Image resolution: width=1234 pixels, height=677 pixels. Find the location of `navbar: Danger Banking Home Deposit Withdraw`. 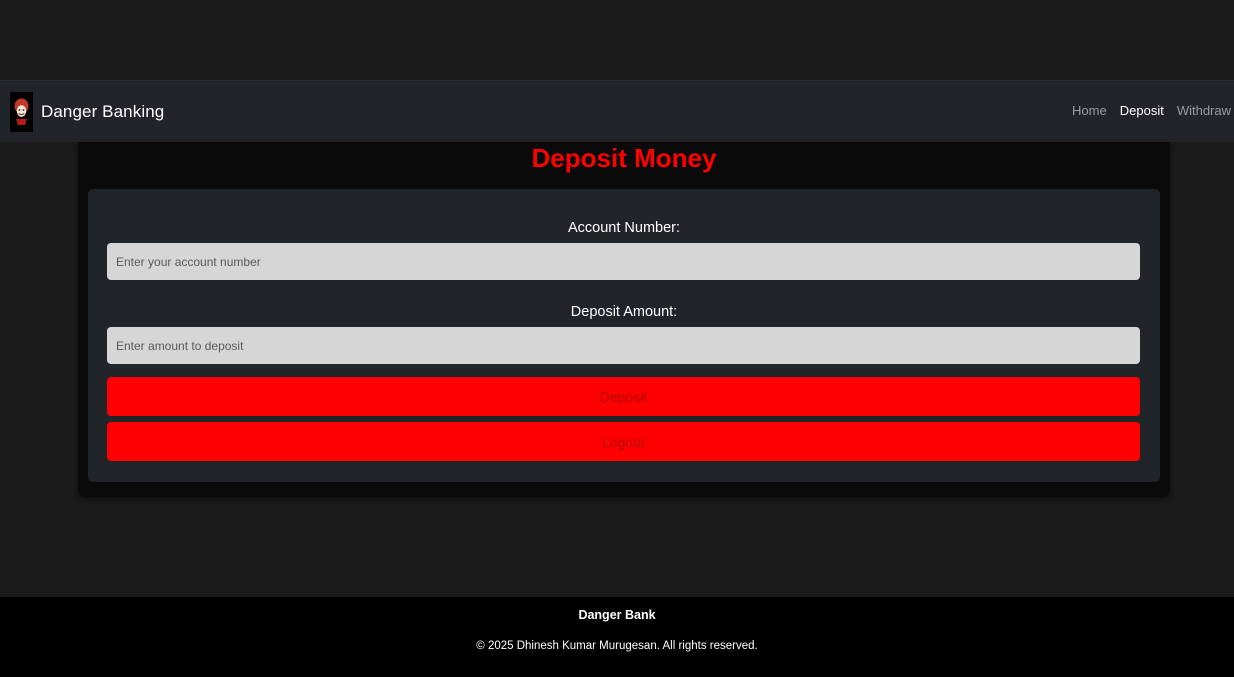

navbar: Danger Banking Home Deposit Withdraw is located at coordinates (617, 111).